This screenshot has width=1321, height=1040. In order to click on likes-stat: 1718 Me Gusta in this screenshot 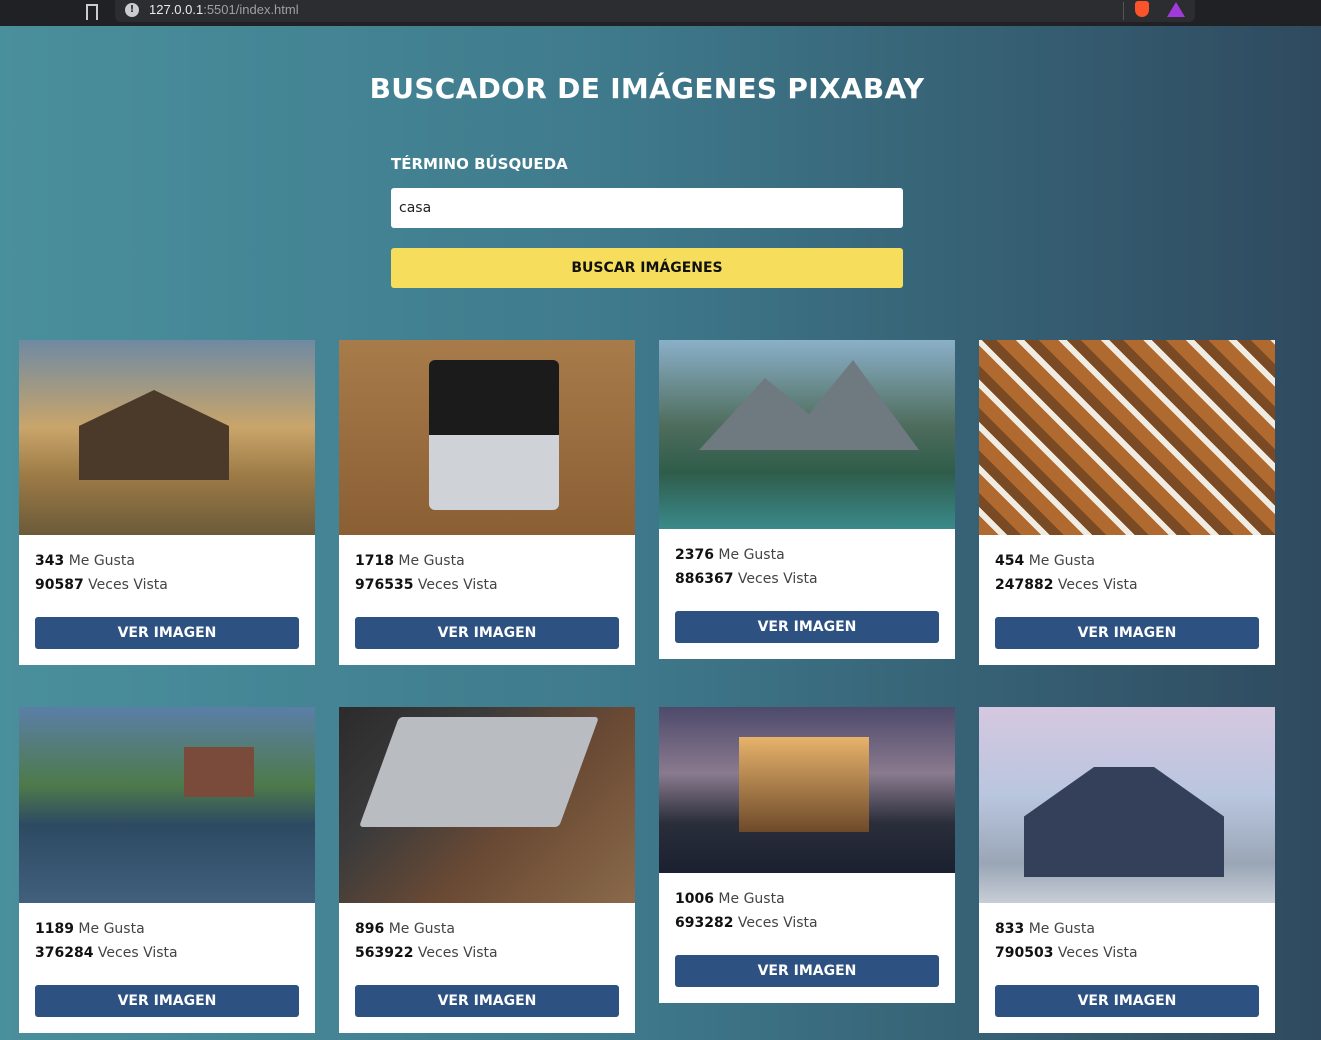, I will do `click(487, 561)`.